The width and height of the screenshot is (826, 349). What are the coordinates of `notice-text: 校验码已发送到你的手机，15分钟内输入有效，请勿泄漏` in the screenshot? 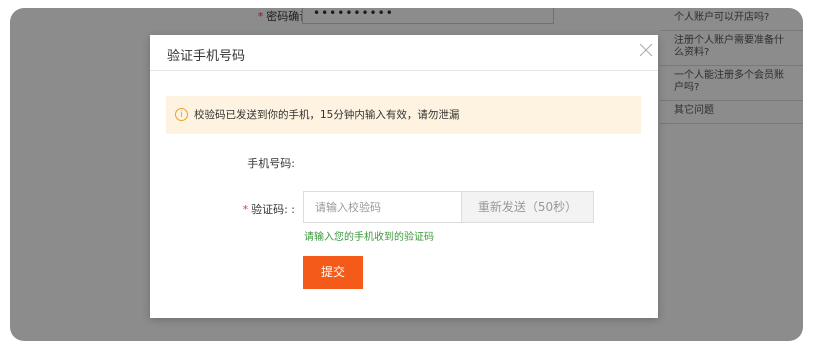 It's located at (327, 115).